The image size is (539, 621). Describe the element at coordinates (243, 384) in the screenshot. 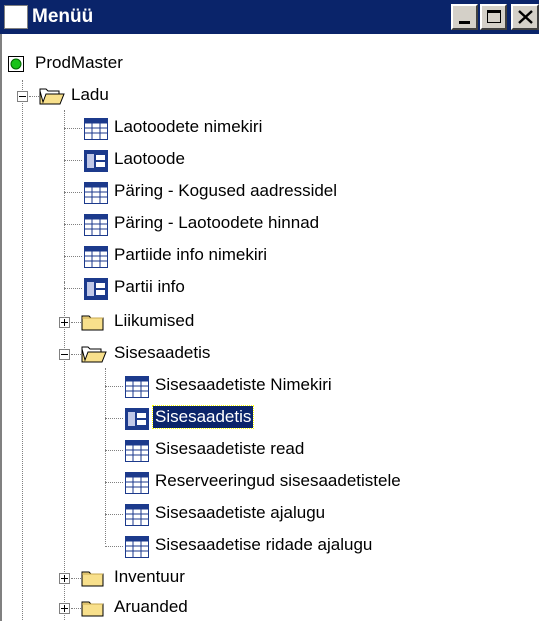

I see `tree-item-label: Sisesaadetiste Nimekiri` at that location.